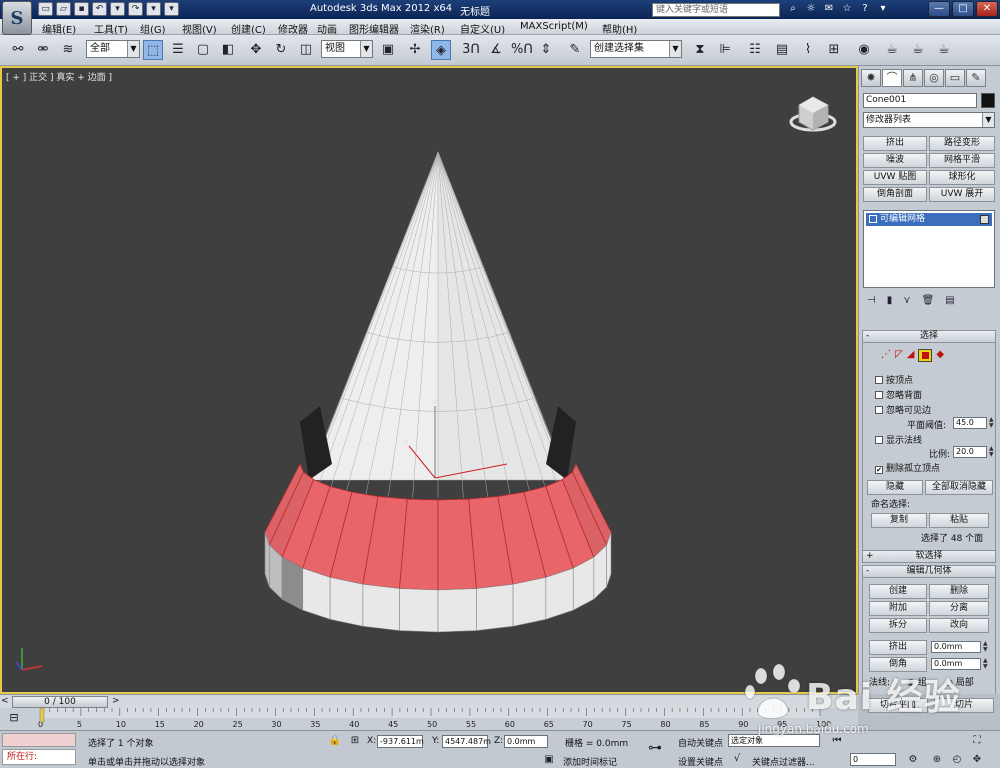 The height and width of the screenshot is (768, 1000). Describe the element at coordinates (526, 741) in the screenshot. I see `z-coordinate-field: 0.0mm` at that location.